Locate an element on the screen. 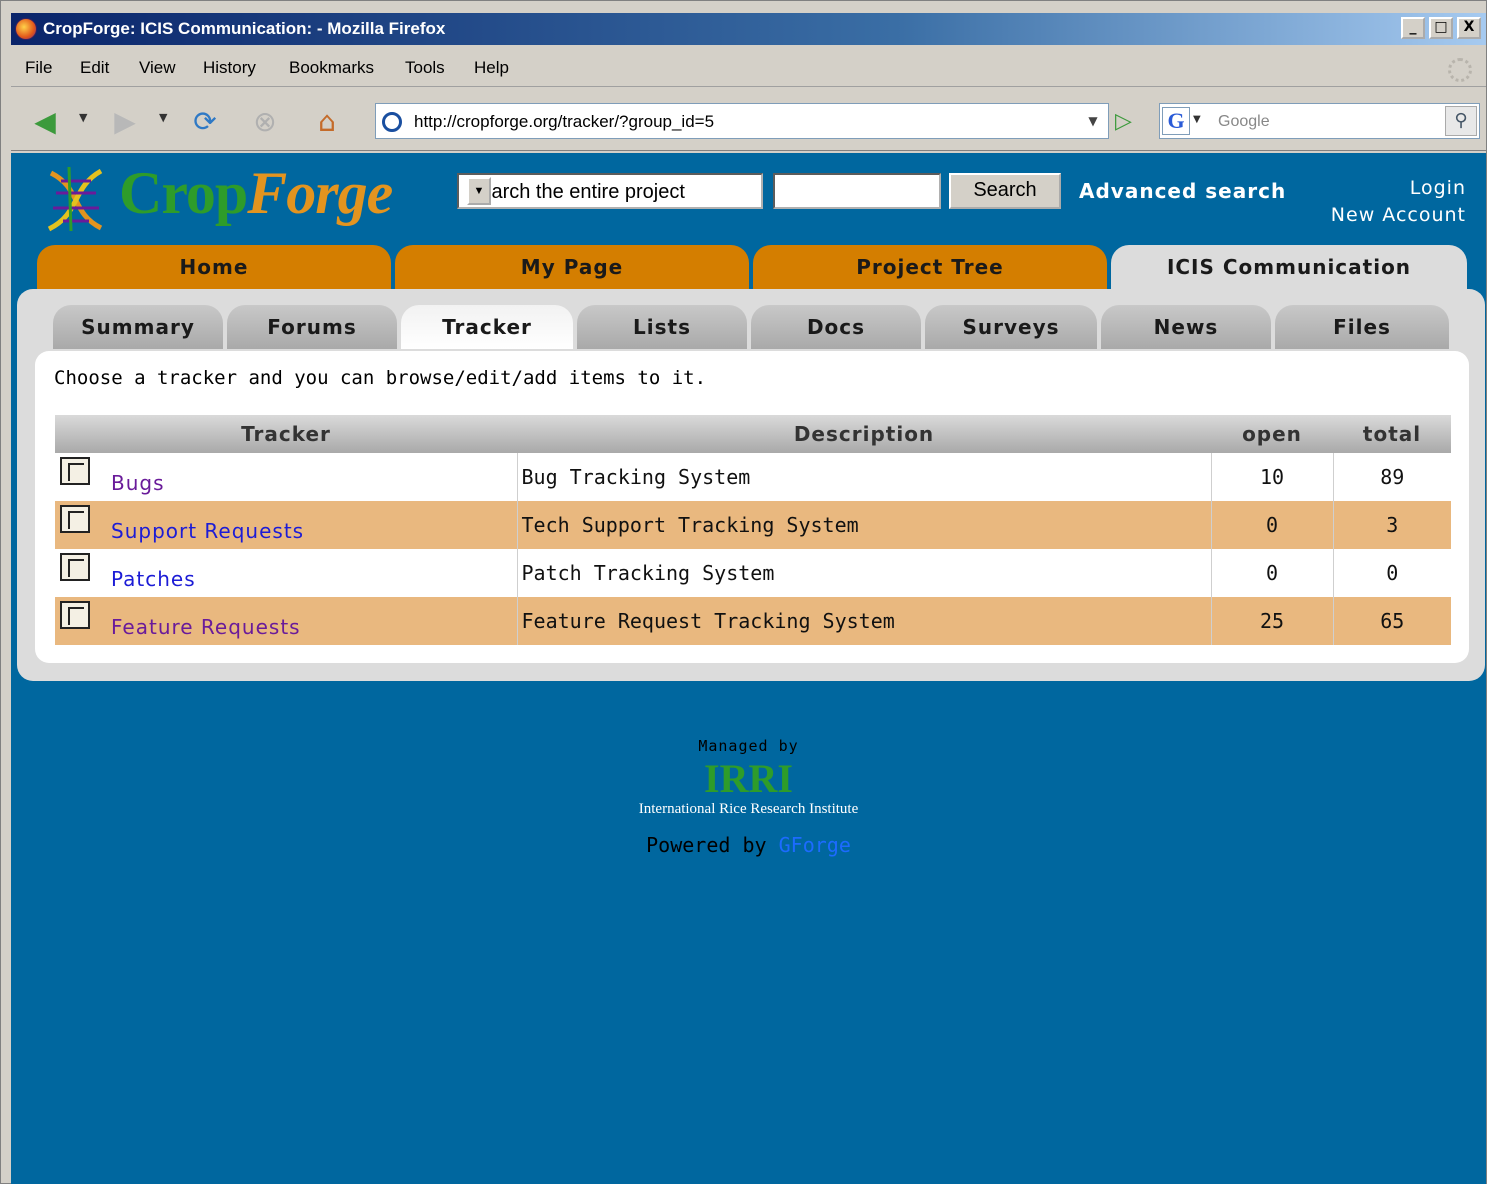 The height and width of the screenshot is (1184, 1487). tab-my-page: My Page is located at coordinates (572, 268).